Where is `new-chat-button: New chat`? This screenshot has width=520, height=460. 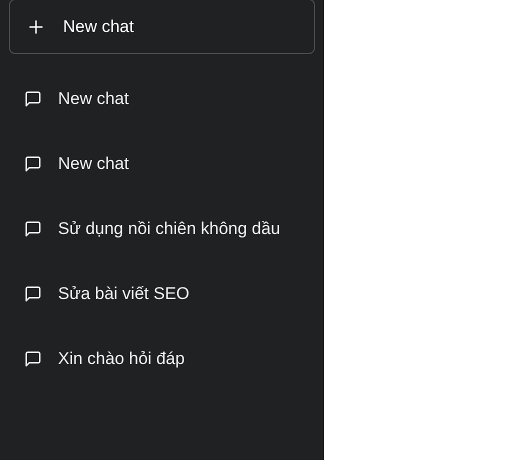
new-chat-button: New chat is located at coordinates (162, 27).